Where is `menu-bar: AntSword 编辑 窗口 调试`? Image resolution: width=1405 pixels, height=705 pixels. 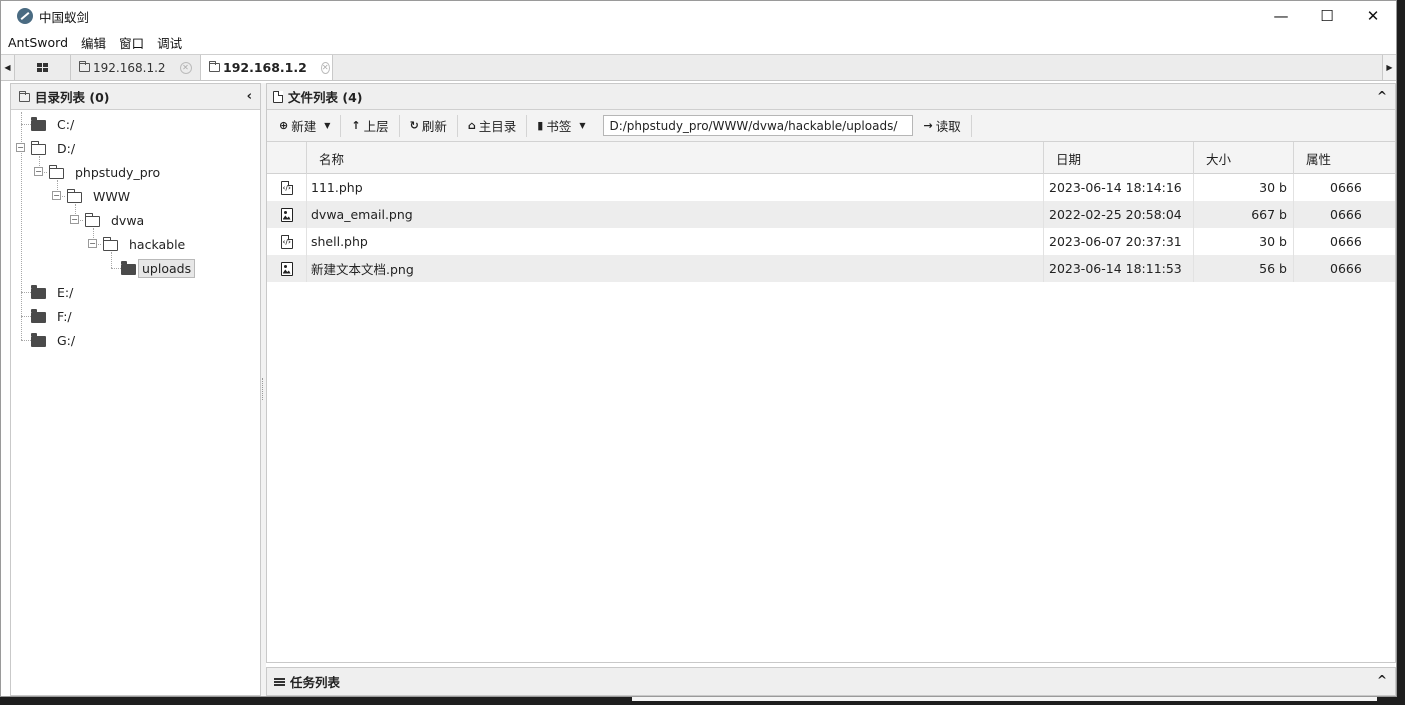
menu-bar: AntSword 编辑 窗口 调试 is located at coordinates (698, 42).